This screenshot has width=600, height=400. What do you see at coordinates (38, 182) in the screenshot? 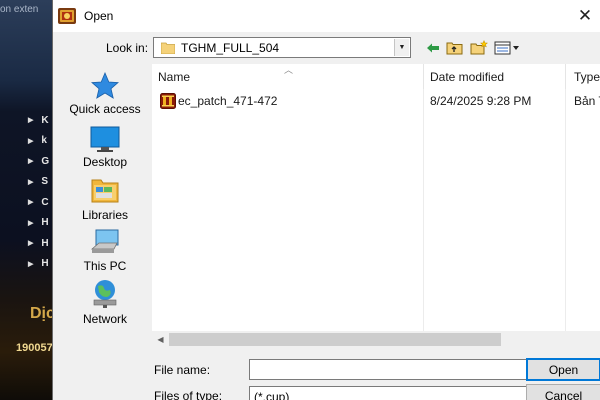
I see `background-menu-item: ▶ S` at bounding box center [38, 182].